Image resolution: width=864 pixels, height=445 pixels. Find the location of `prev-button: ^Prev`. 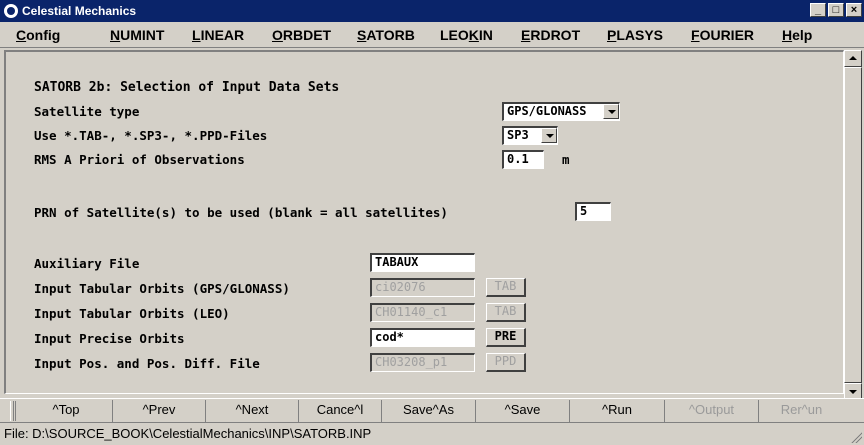

prev-button: ^Prev is located at coordinates (159, 411).